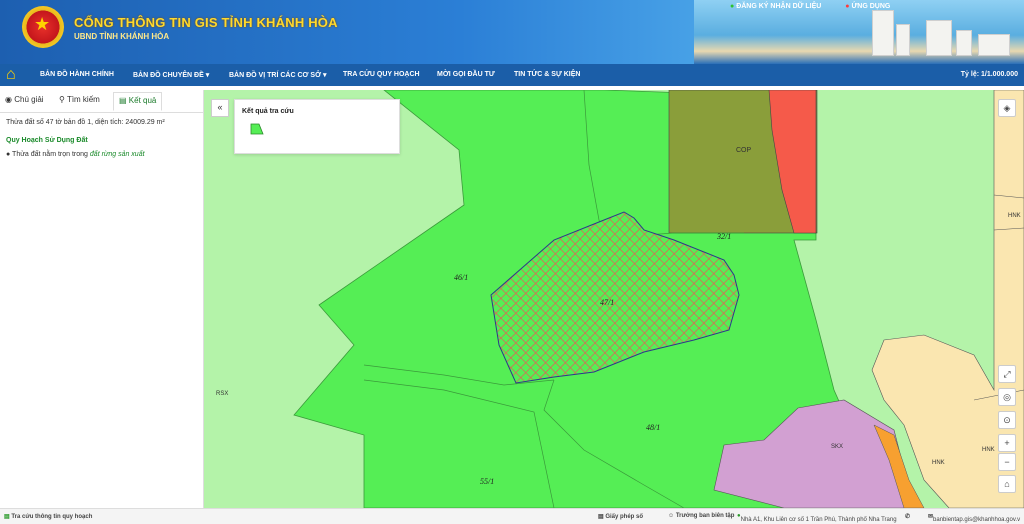  Describe the element at coordinates (867, 6) in the screenshot. I see `app-link: ● ỨNG DỤNG` at that location.